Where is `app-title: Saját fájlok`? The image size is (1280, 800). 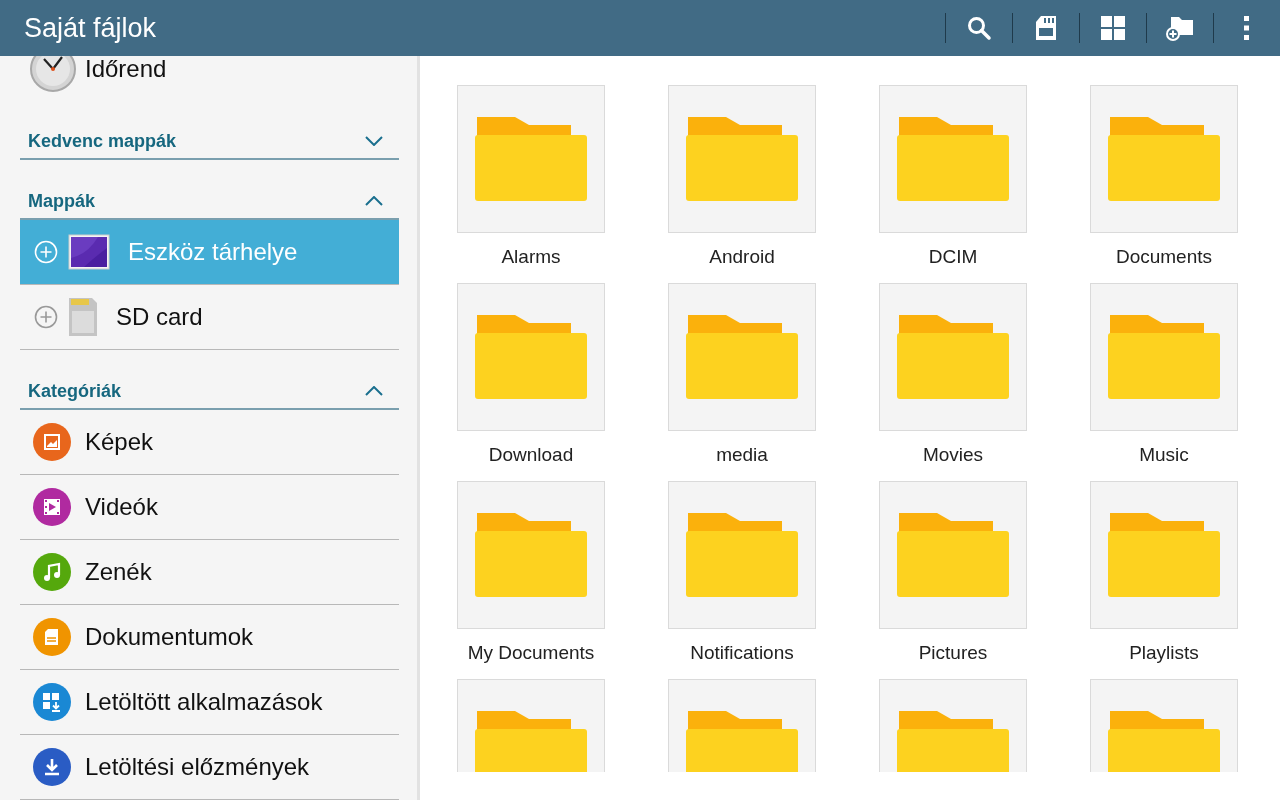
app-title: Saját fájlok is located at coordinates (90, 28).